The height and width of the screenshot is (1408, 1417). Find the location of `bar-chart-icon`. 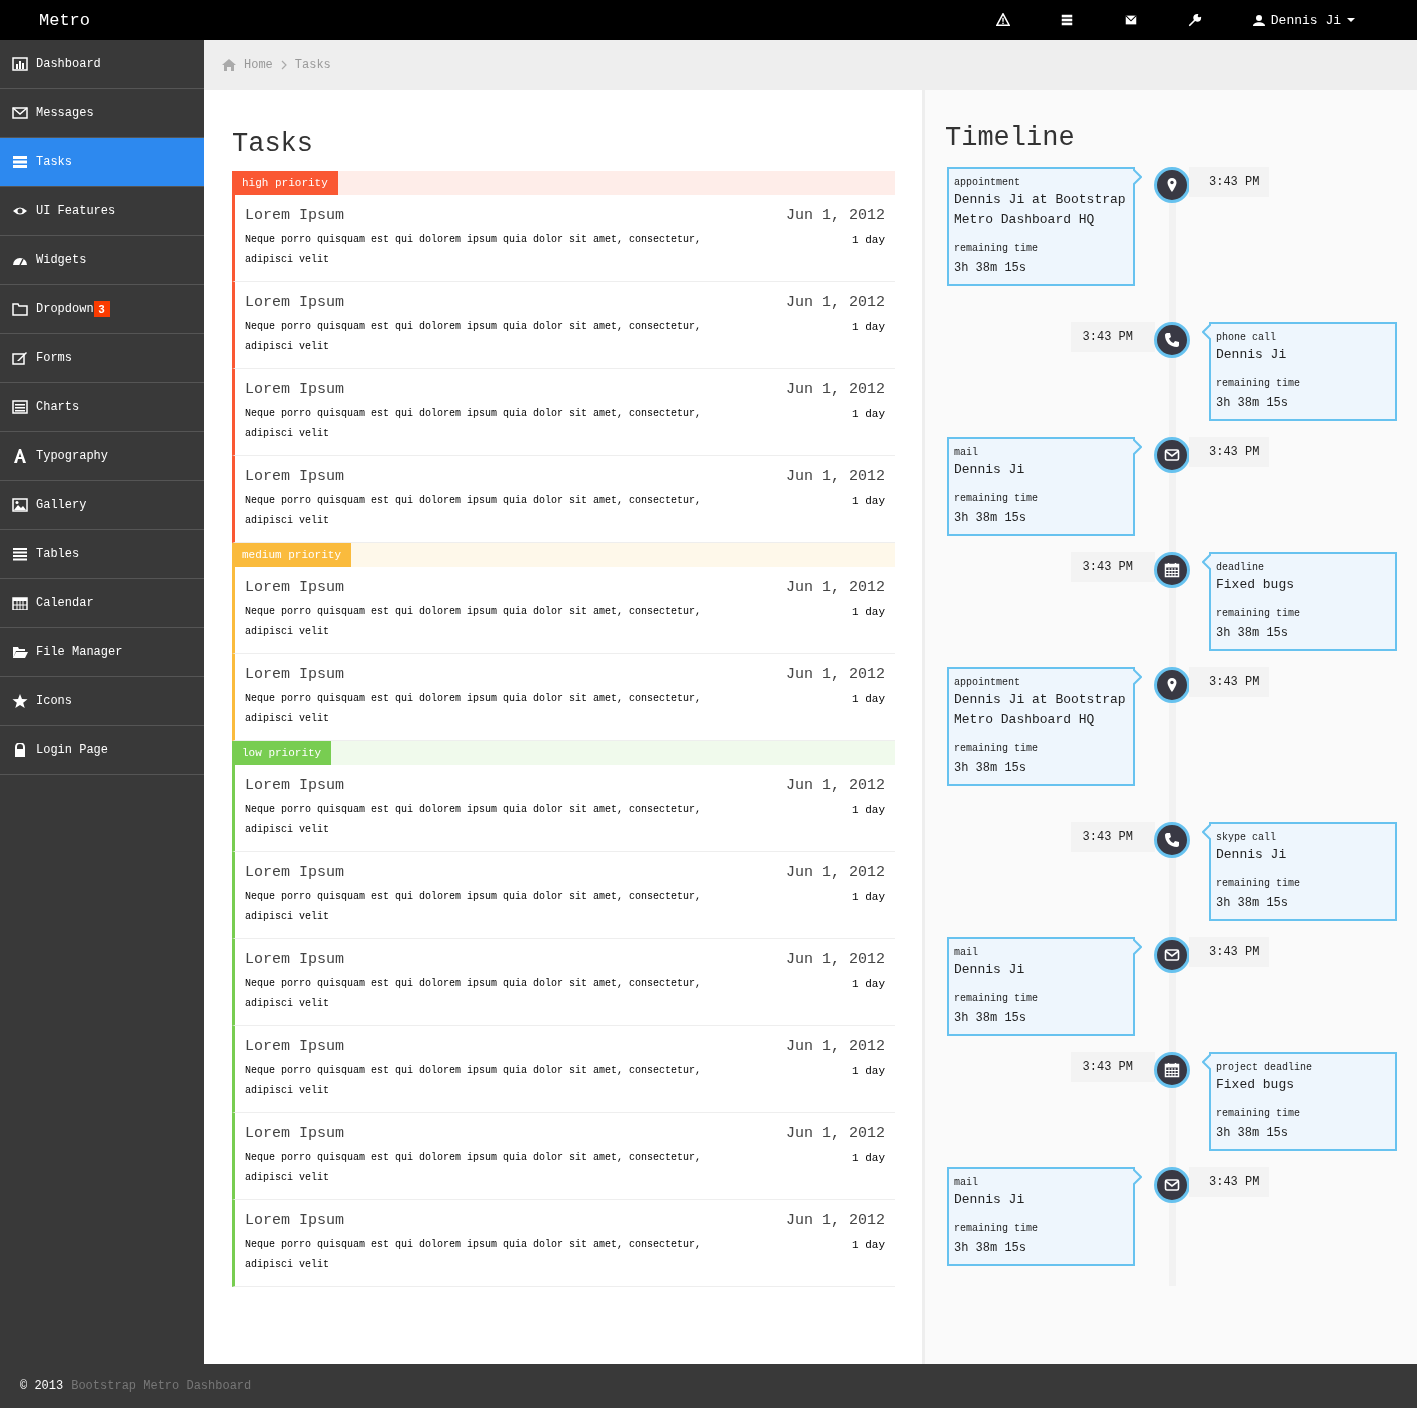

bar-chart-icon is located at coordinates (20, 64).